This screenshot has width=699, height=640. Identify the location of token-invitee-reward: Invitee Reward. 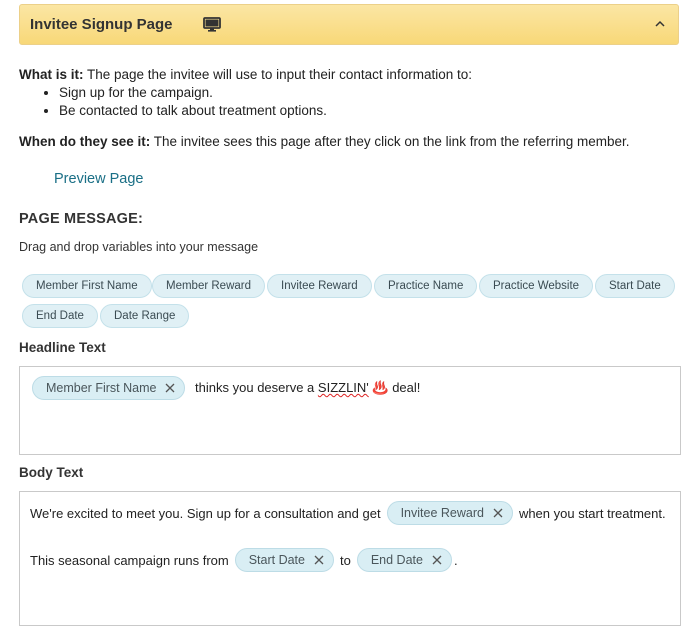
(449, 513).